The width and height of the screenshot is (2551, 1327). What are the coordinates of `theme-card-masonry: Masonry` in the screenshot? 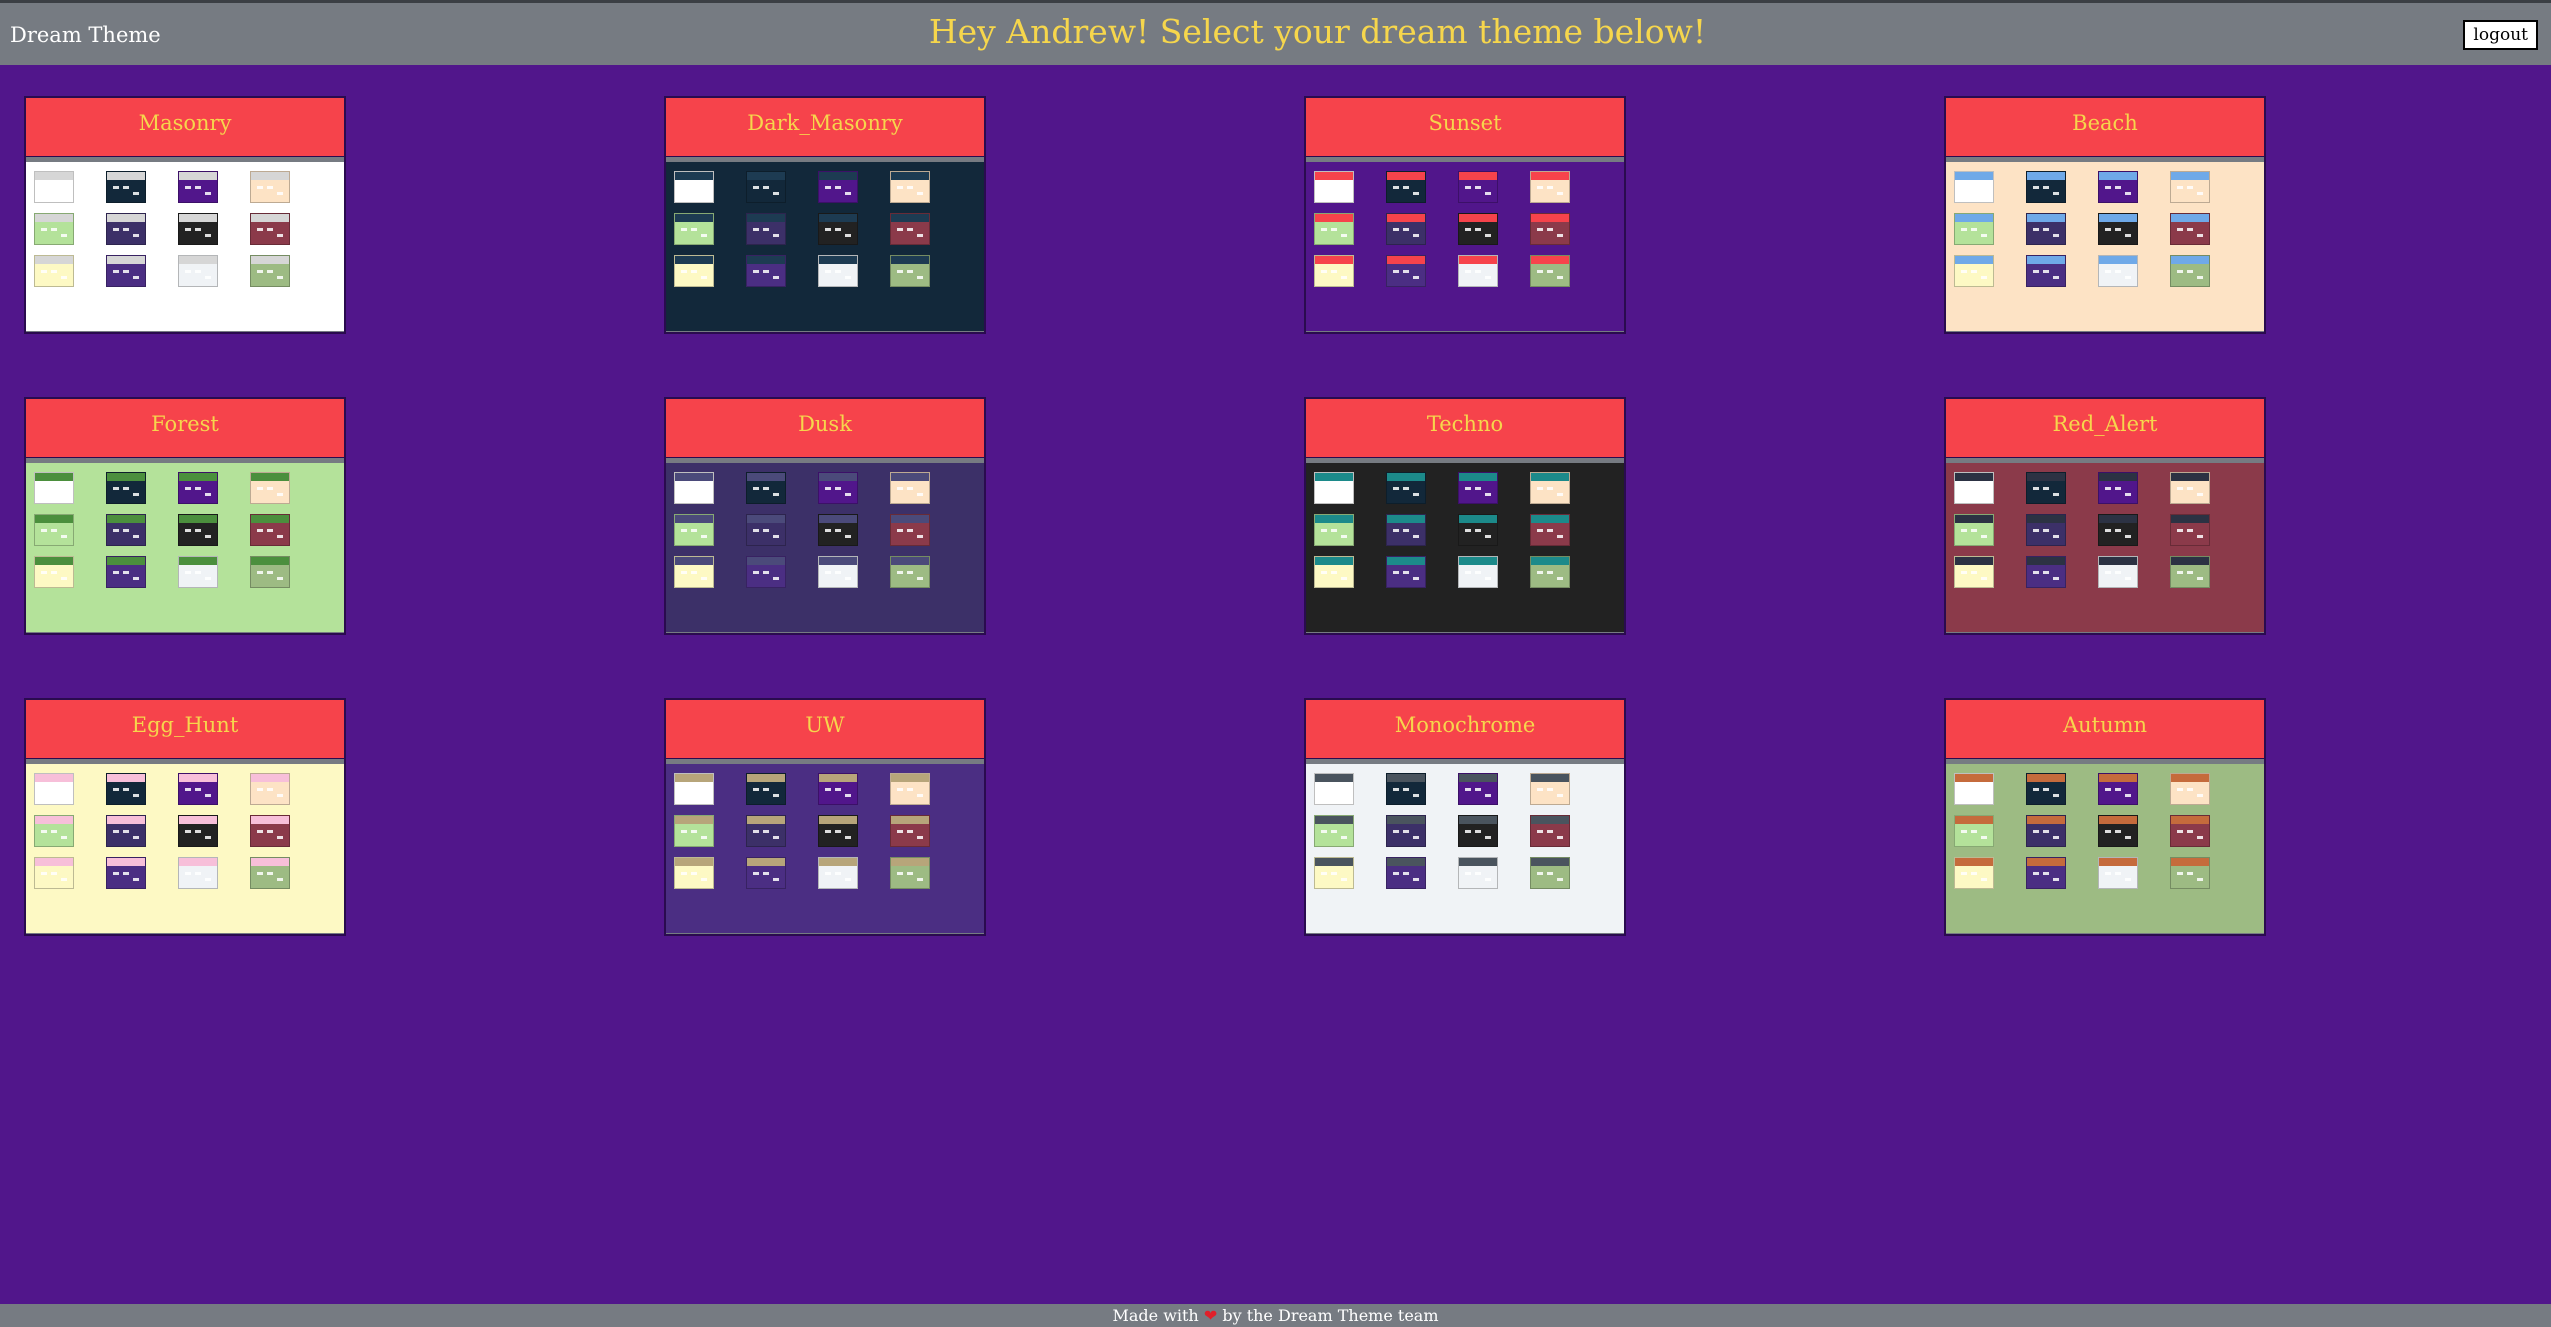 It's located at (185, 215).